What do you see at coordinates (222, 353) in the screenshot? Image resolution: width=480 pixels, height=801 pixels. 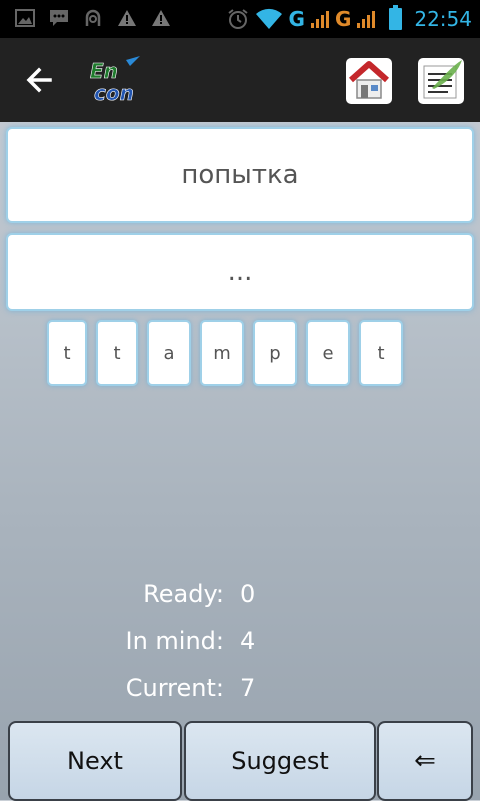 I see `letter-tile: m` at bounding box center [222, 353].